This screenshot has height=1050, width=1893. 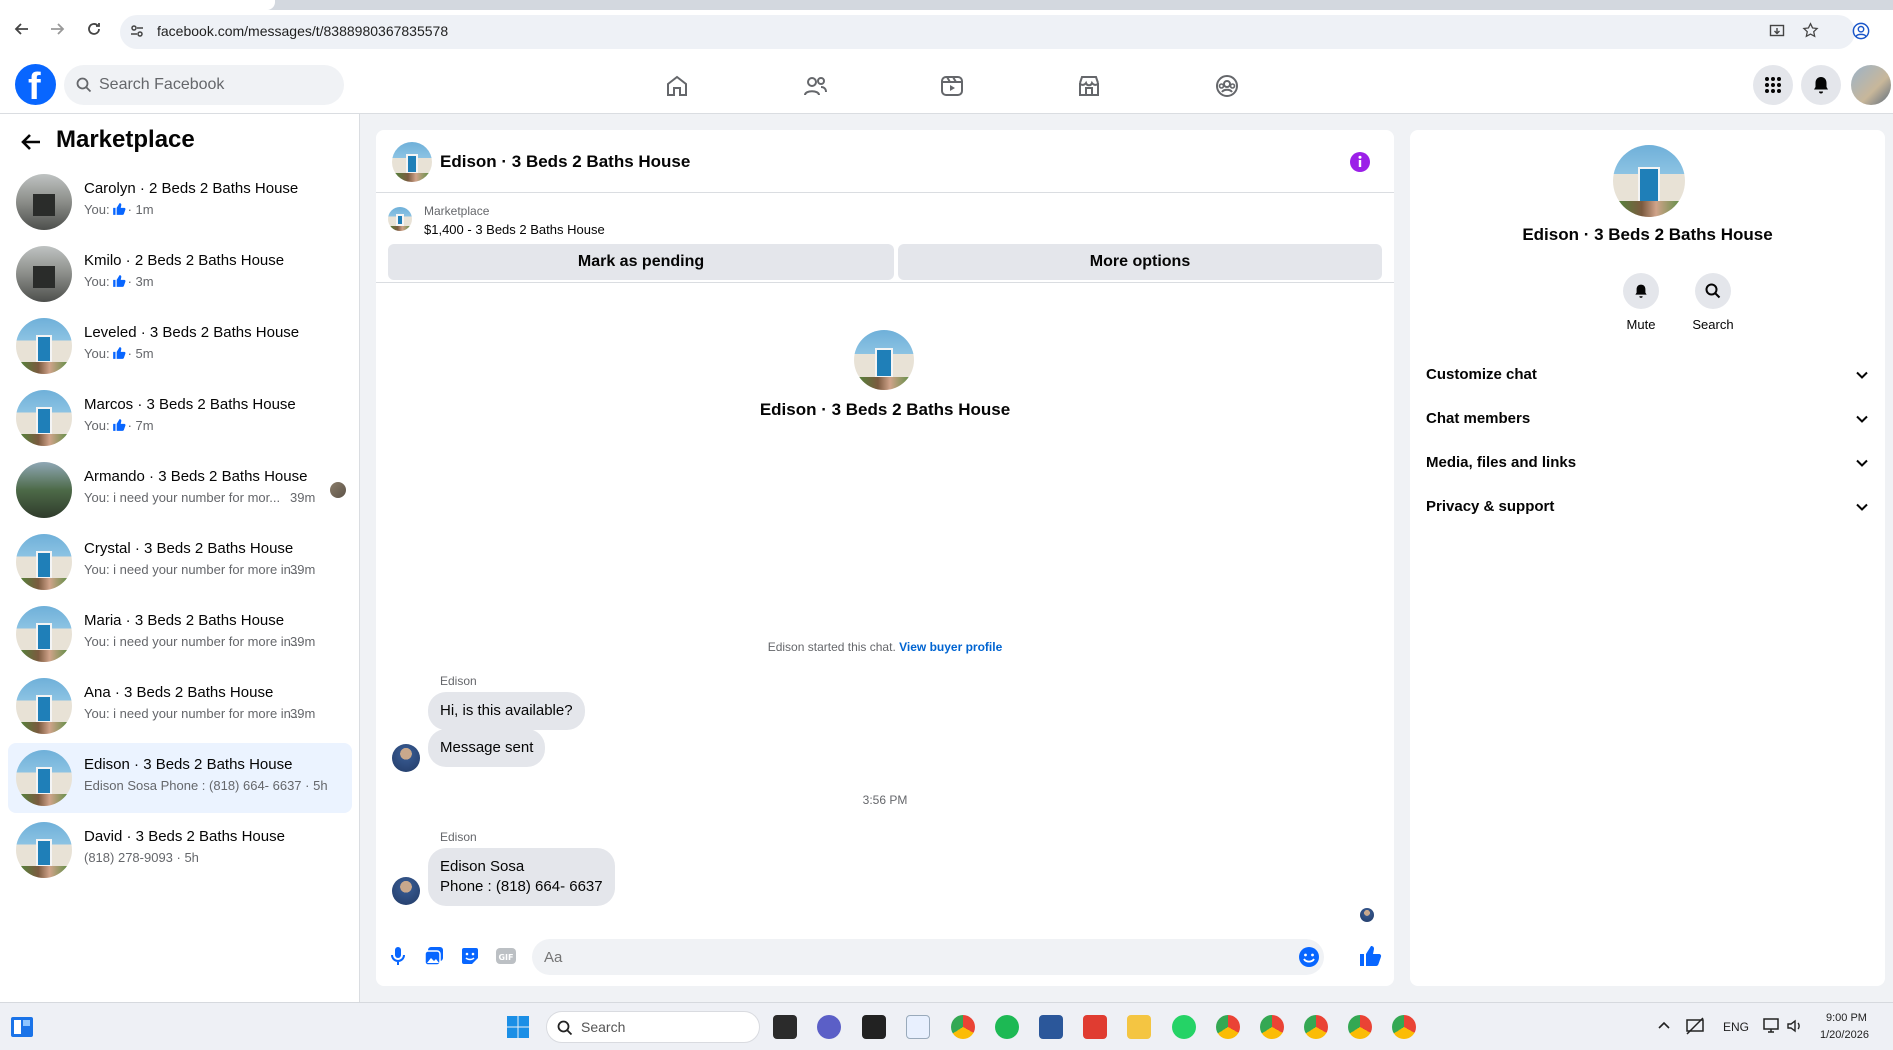 I want to click on conversation-item: Marcos · 3 Beds 2 Baths House You: · 7m, so click(x=180, y=418).